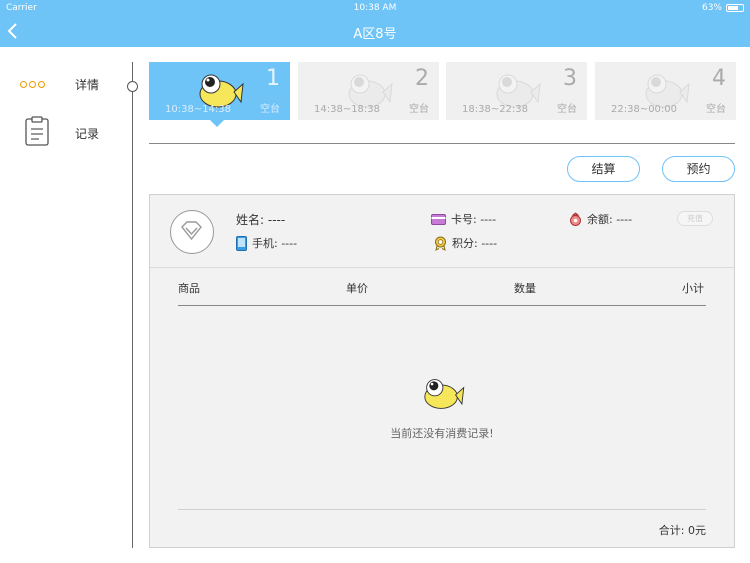  What do you see at coordinates (644, 109) in the screenshot?
I see `slot-time: 22:38~00:00` at bounding box center [644, 109].